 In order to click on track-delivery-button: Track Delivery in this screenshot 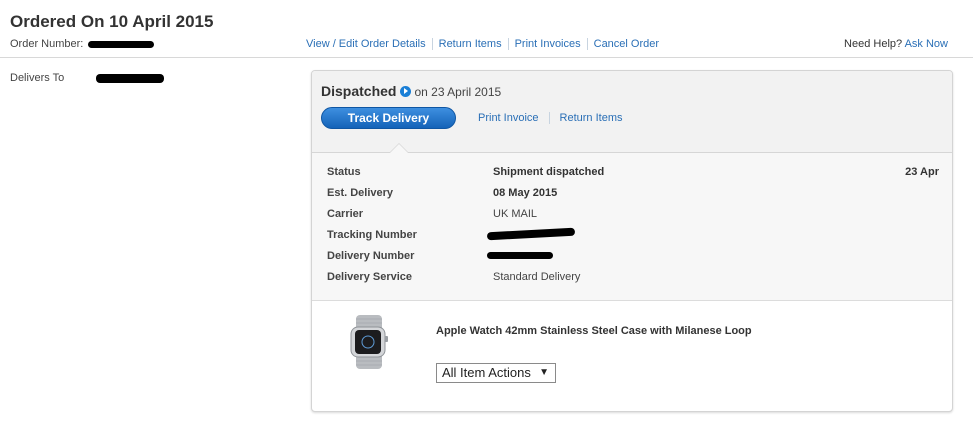, I will do `click(388, 118)`.